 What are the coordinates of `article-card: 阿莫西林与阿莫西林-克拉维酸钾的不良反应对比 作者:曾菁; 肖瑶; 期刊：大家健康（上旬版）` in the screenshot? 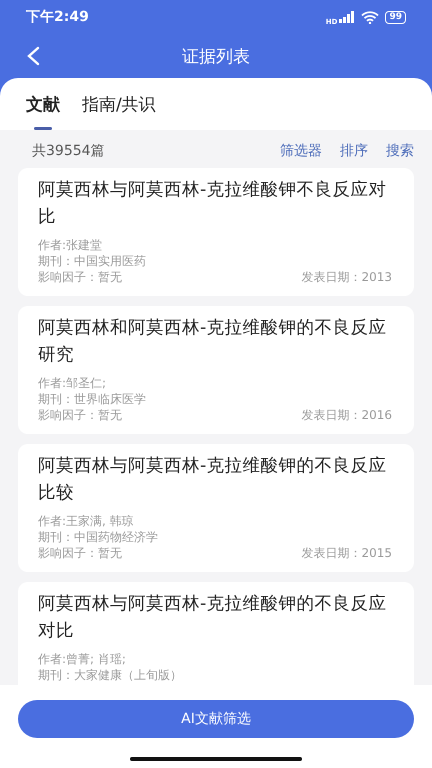 It's located at (216, 633).